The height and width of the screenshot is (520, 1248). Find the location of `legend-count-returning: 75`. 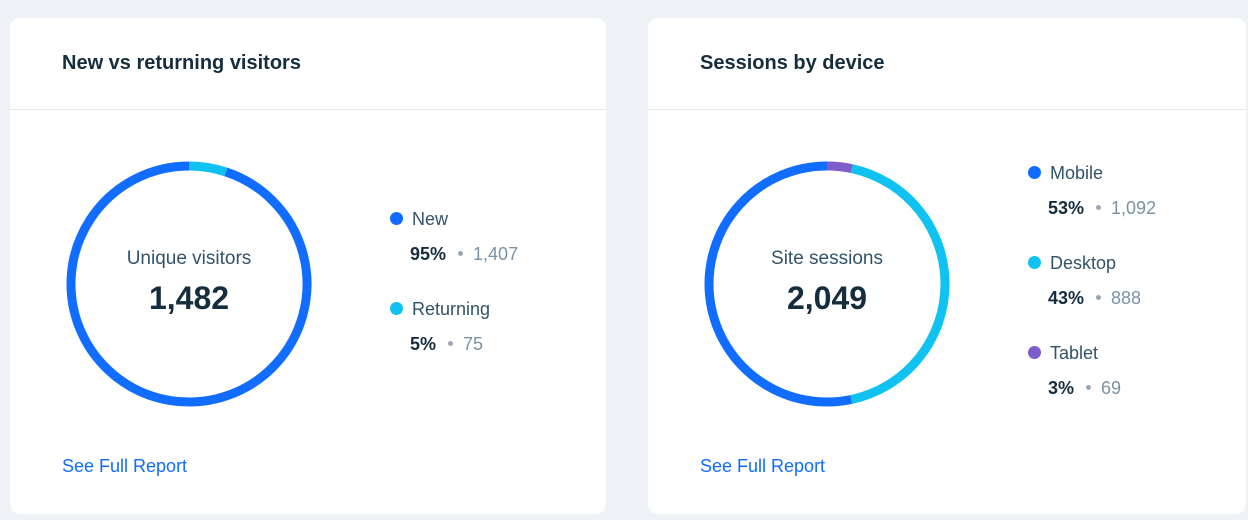

legend-count-returning: 75 is located at coordinates (473, 344).